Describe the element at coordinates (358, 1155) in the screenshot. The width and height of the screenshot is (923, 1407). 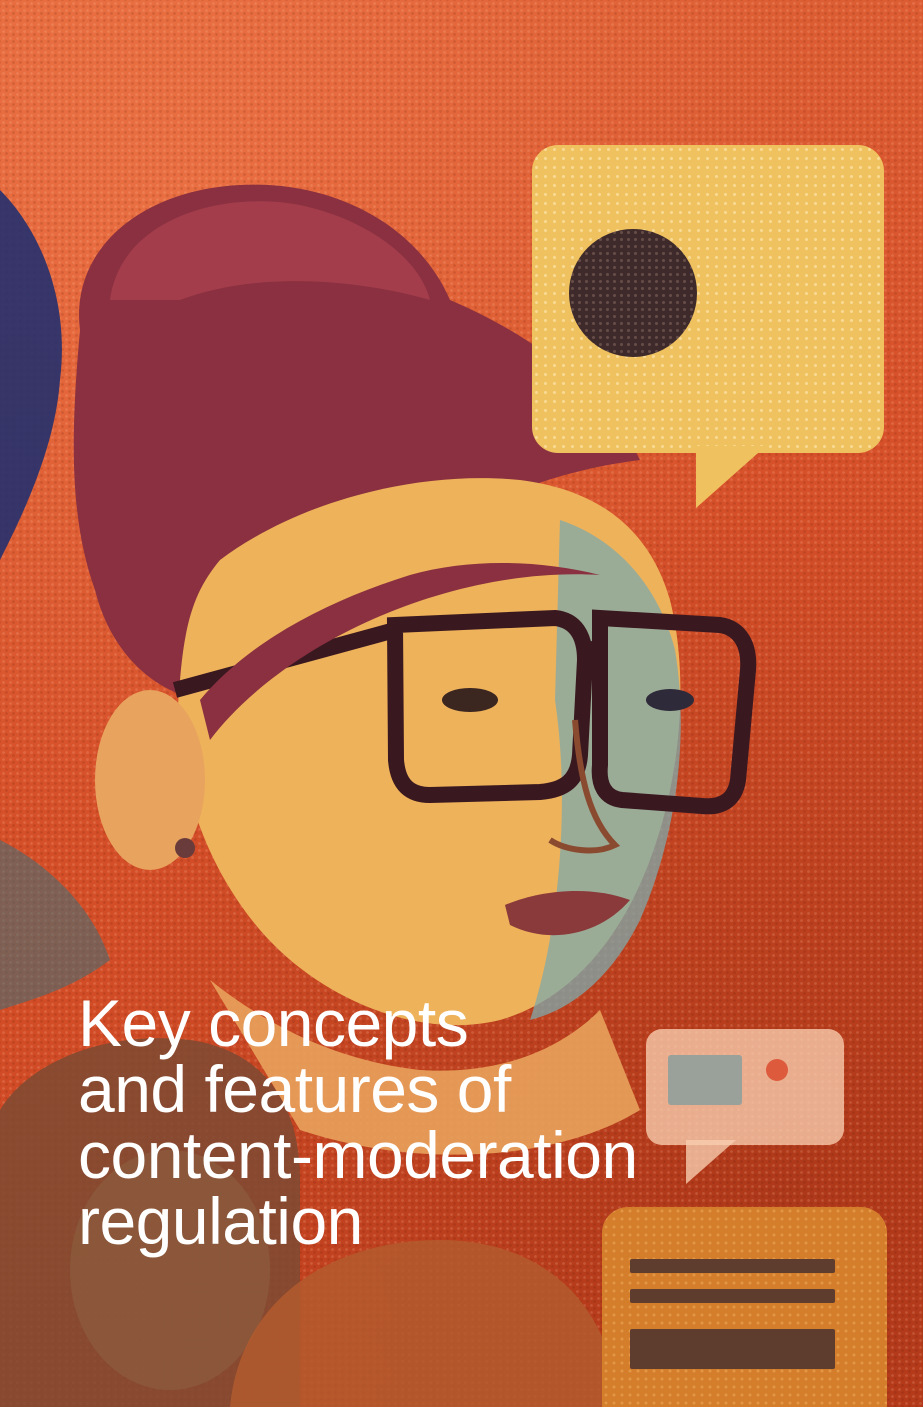
I see `title-line: content-moderation` at that location.